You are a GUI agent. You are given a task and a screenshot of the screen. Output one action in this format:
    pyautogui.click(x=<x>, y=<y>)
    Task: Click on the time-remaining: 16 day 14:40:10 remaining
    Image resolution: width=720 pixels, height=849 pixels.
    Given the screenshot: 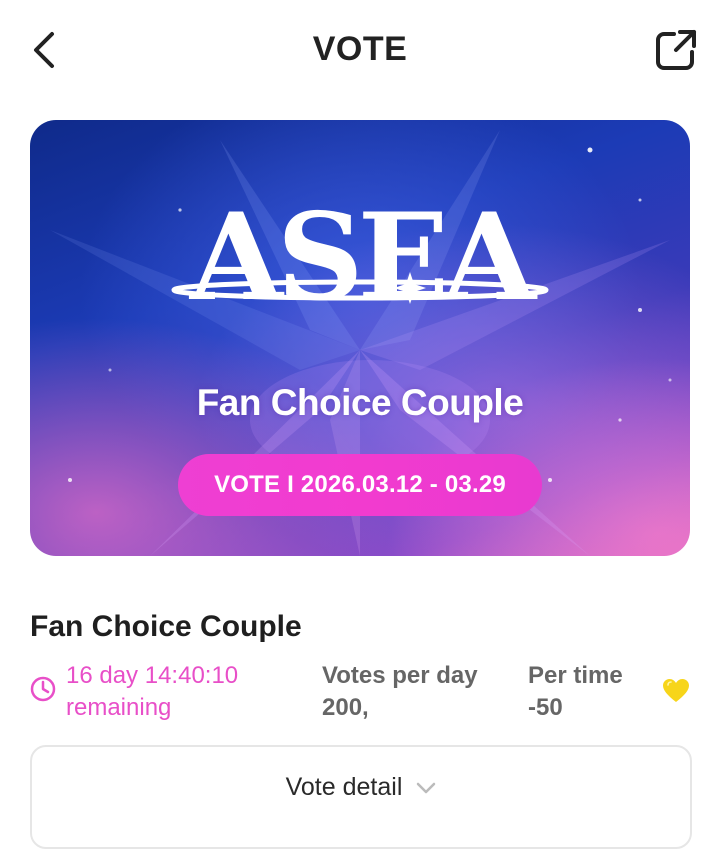 What is the action you would take?
    pyautogui.click(x=165, y=692)
    